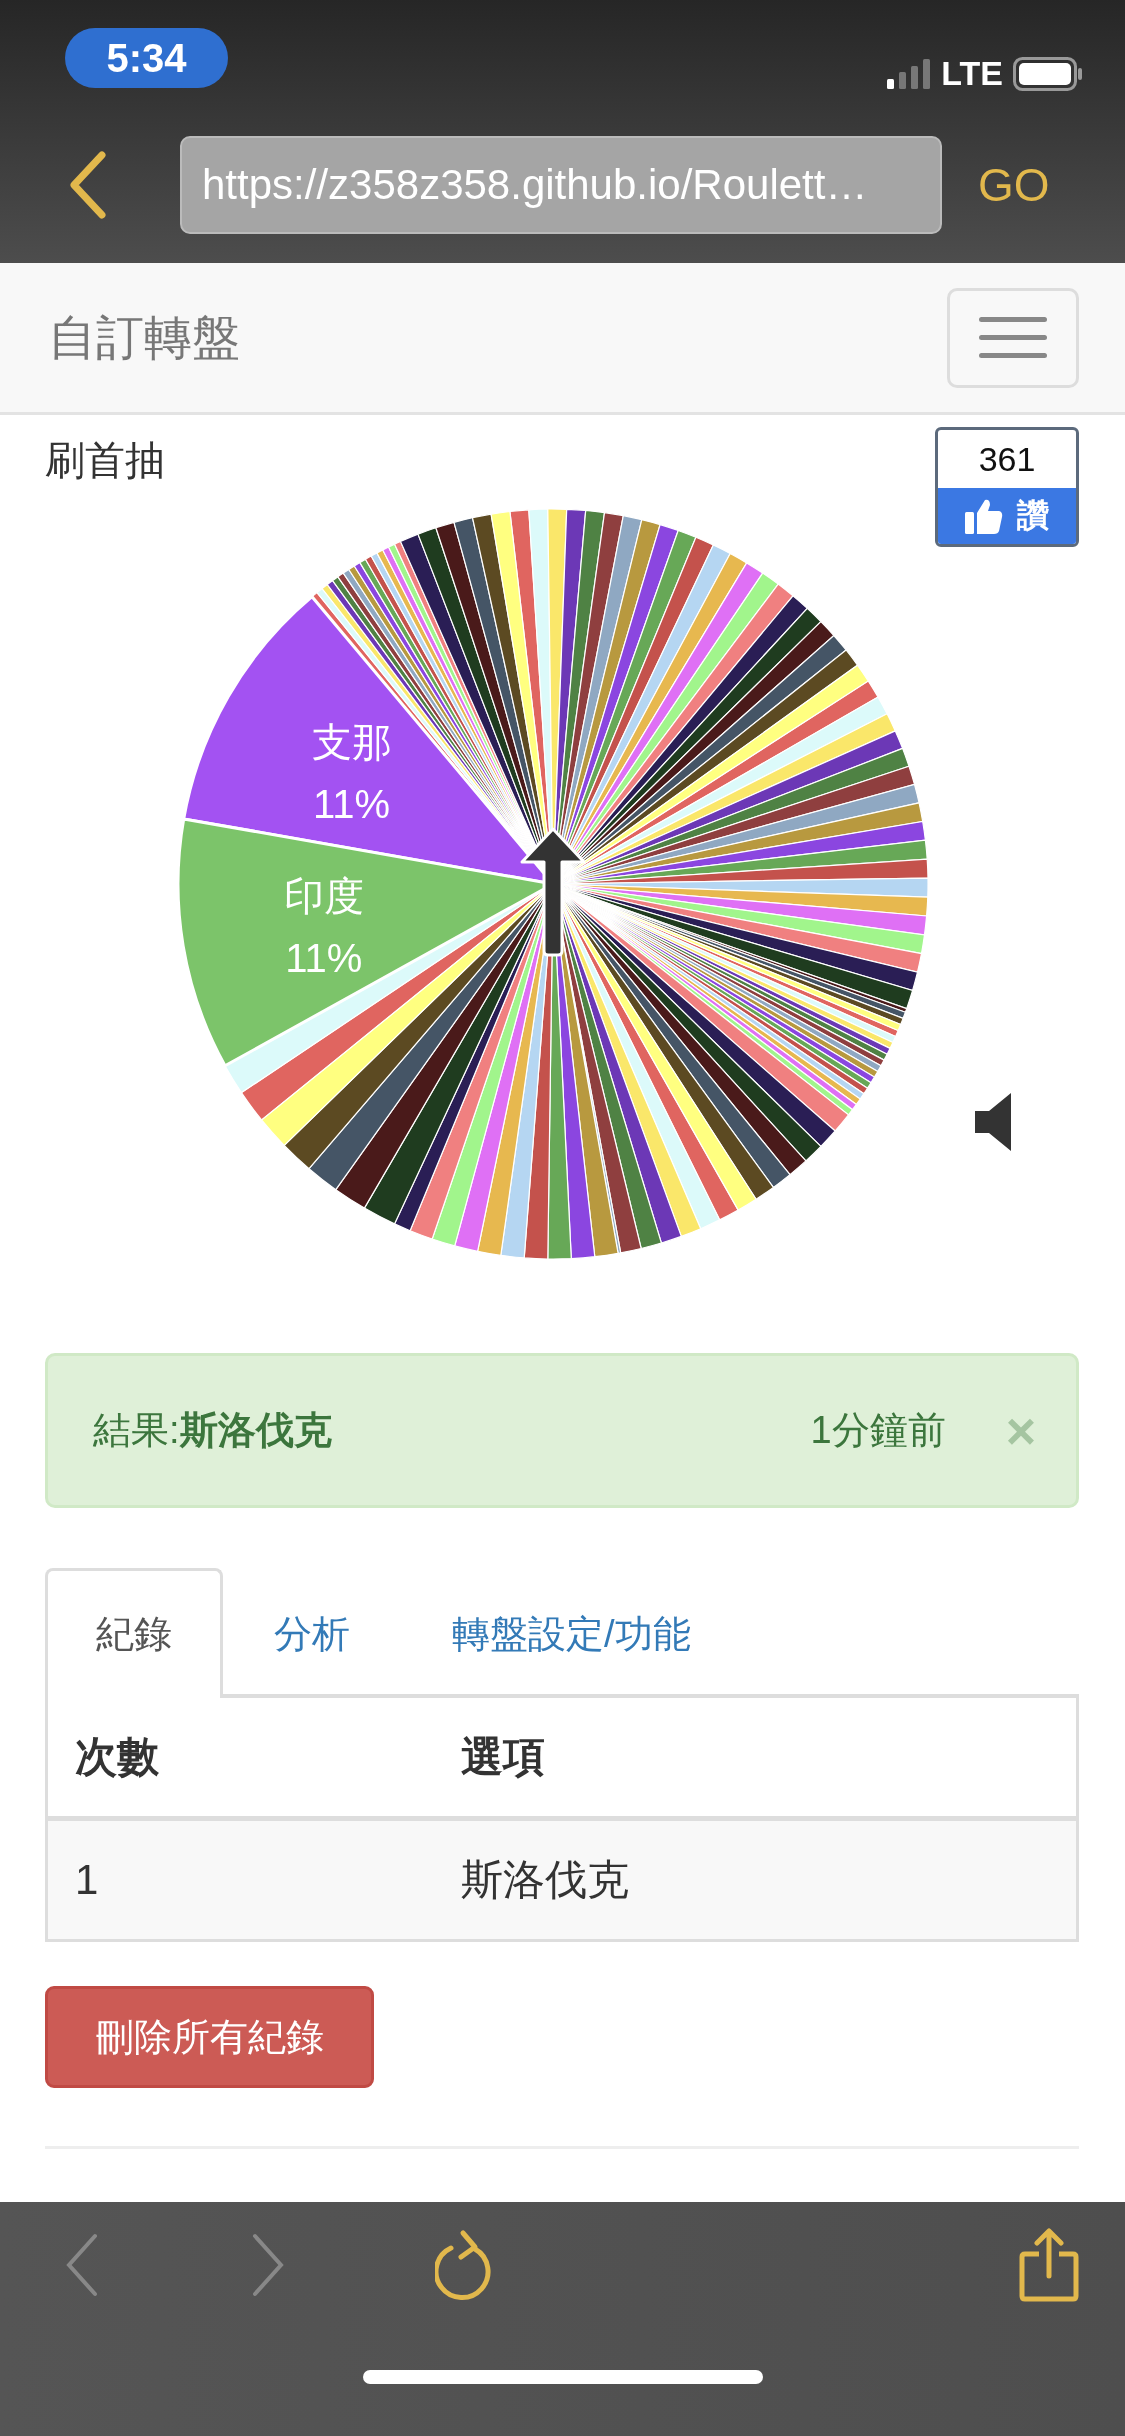 Image resolution: width=1125 pixels, height=2436 pixels. What do you see at coordinates (88, 185) in the screenshot?
I see `back-icon` at bounding box center [88, 185].